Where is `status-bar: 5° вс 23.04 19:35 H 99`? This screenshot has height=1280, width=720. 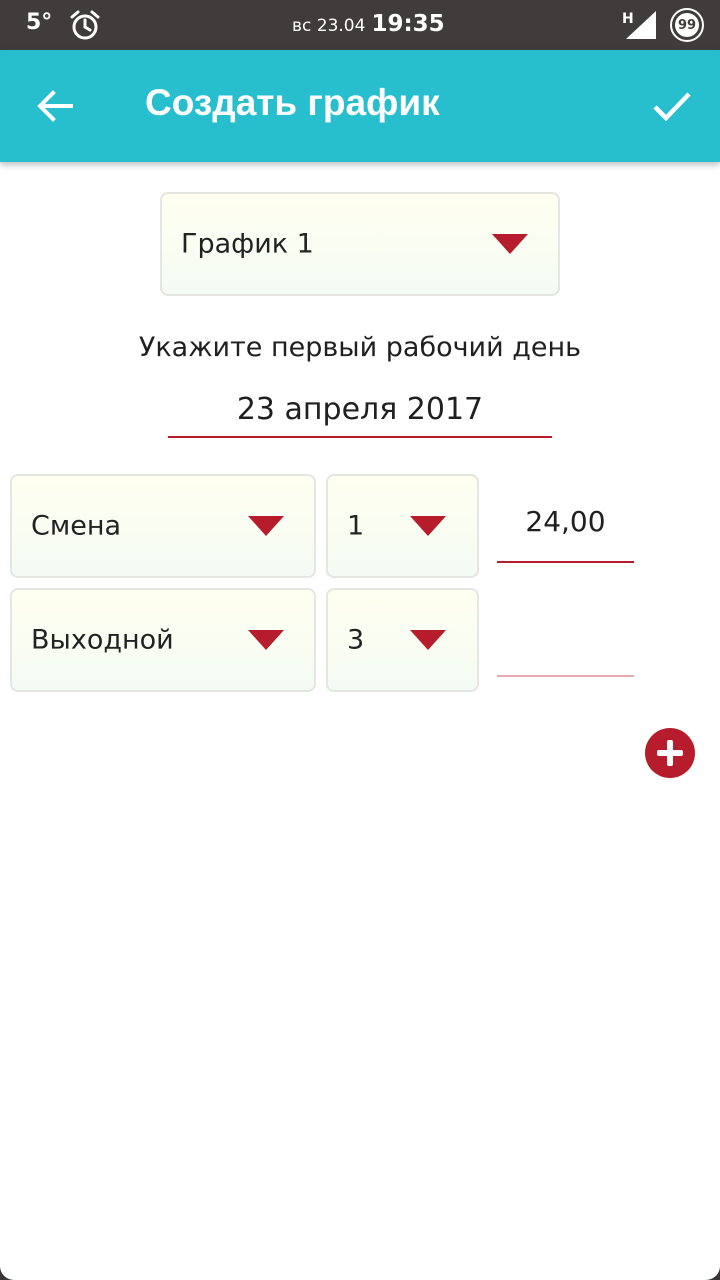
status-bar: 5° вс 23.04 19:35 H 99 is located at coordinates (360, 25).